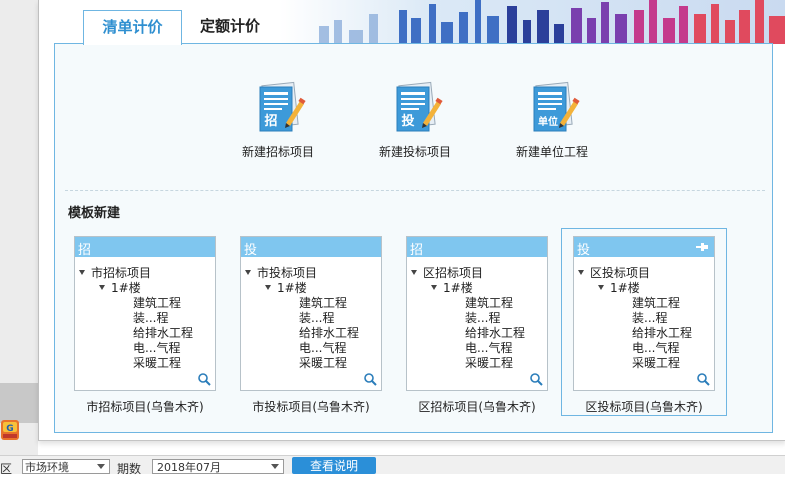  What do you see at coordinates (19, 403) in the screenshot?
I see `background-panel` at bounding box center [19, 403].